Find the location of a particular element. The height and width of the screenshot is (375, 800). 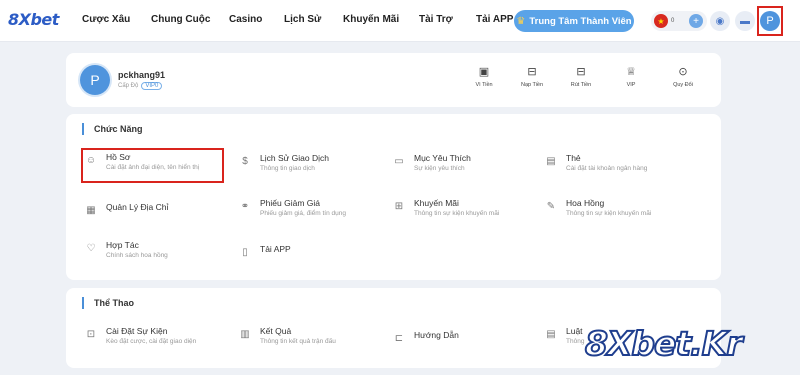

item-title: Khuyến Mãi is located at coordinates (436, 203).